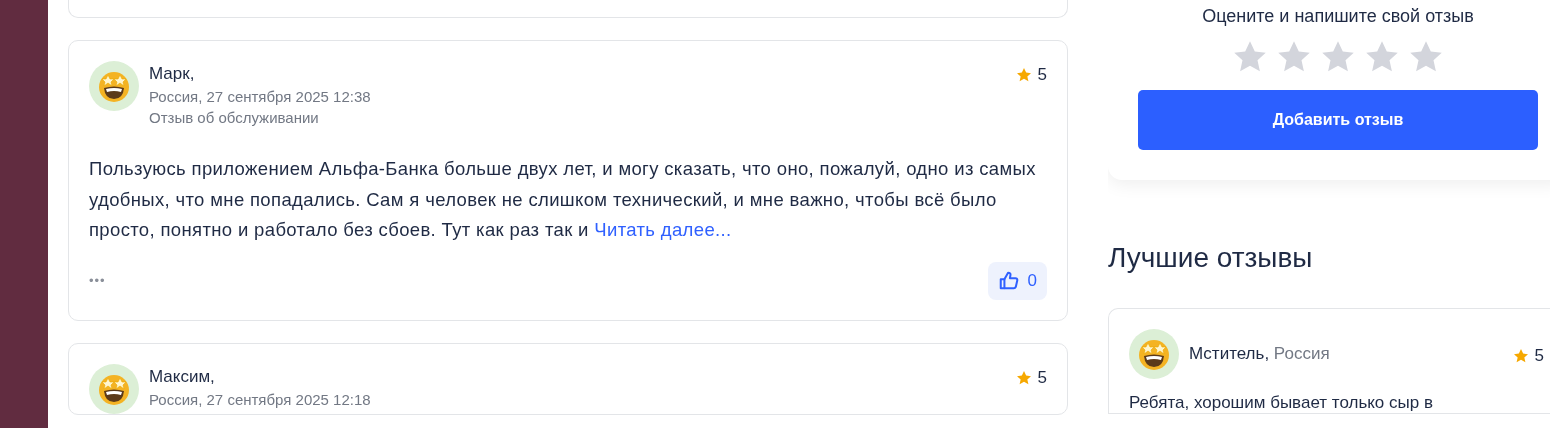 The image size is (1550, 428). I want to click on author-name: Мститель, Россия, so click(1260, 354).